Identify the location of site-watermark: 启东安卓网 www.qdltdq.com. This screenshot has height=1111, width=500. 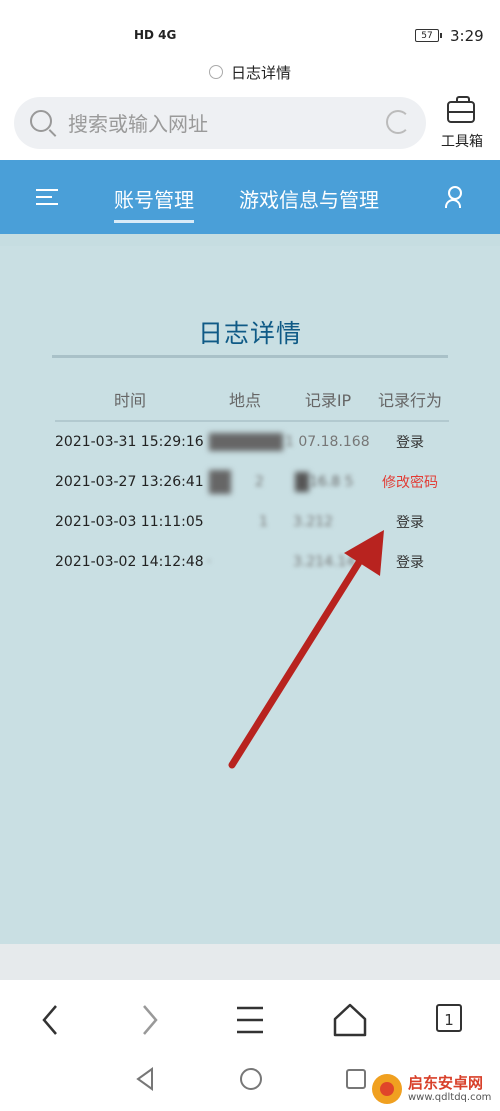
(436, 1090).